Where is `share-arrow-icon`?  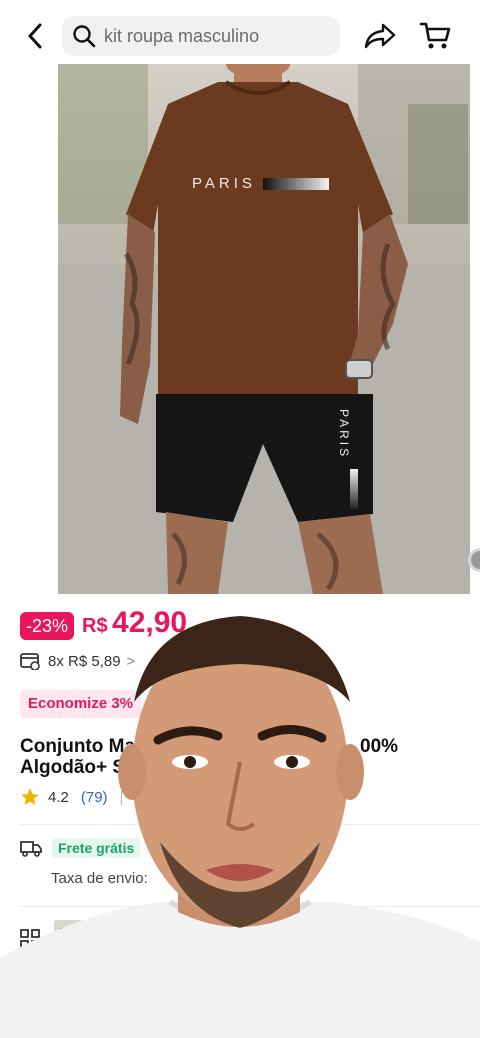
share-arrow-icon is located at coordinates (380, 36).